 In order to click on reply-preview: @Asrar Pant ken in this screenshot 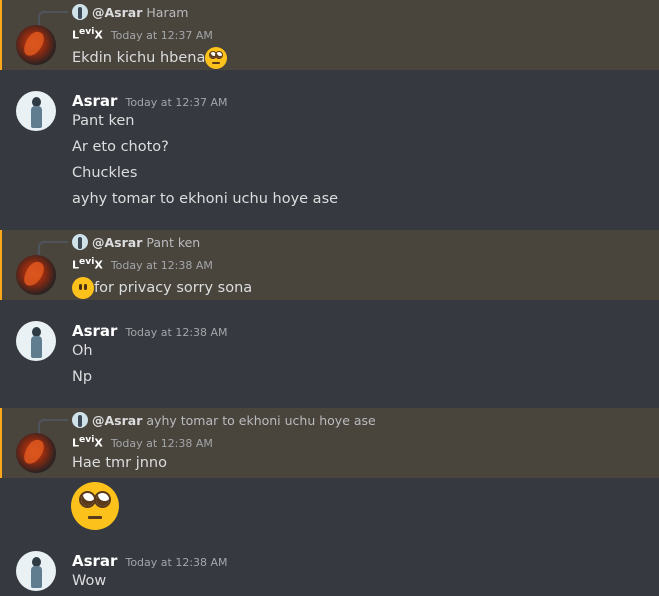, I will do `click(136, 242)`.